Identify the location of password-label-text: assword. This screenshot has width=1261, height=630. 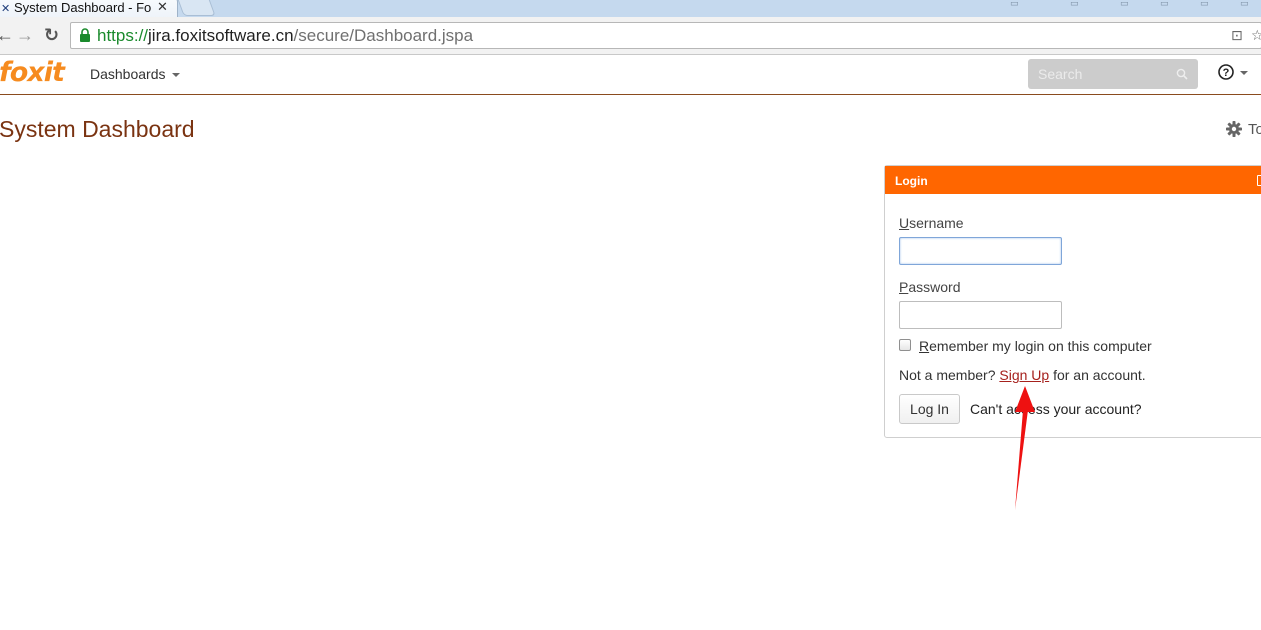
(934, 287).